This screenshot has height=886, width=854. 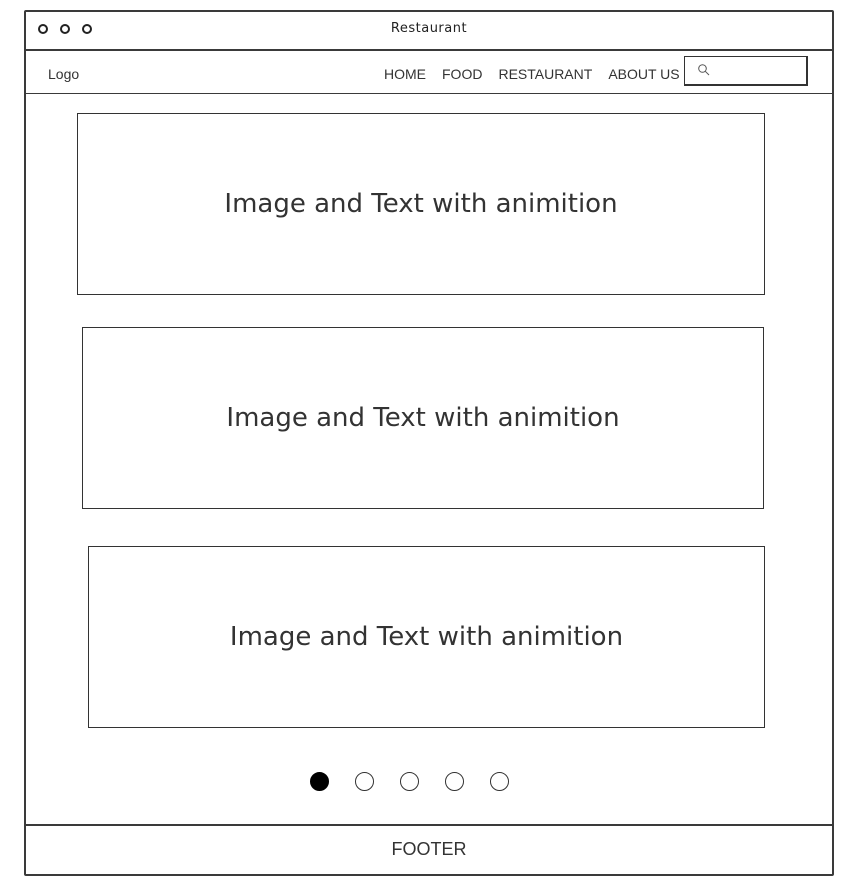 What do you see at coordinates (429, 28) in the screenshot?
I see `window-title: Restaurant` at bounding box center [429, 28].